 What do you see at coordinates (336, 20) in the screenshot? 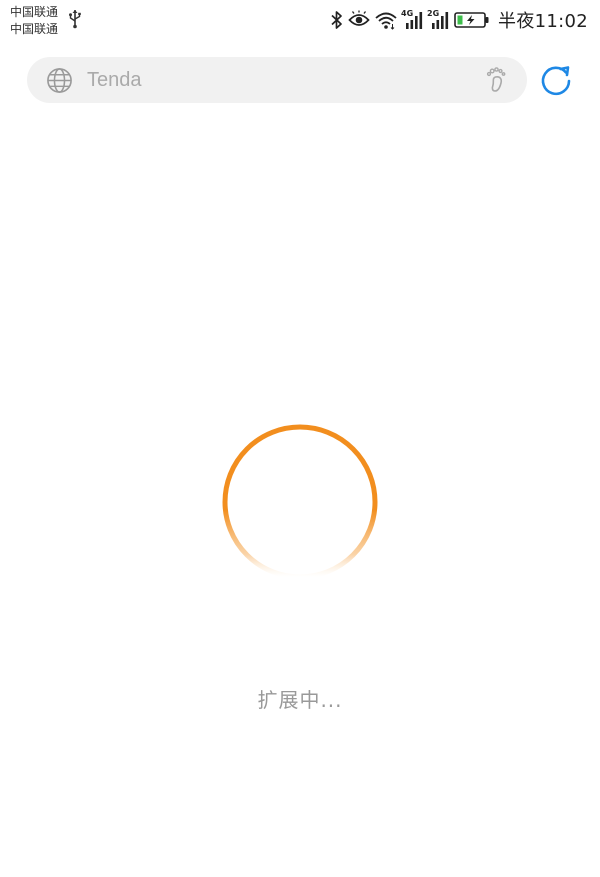
I see `bluetooth-icon` at bounding box center [336, 20].